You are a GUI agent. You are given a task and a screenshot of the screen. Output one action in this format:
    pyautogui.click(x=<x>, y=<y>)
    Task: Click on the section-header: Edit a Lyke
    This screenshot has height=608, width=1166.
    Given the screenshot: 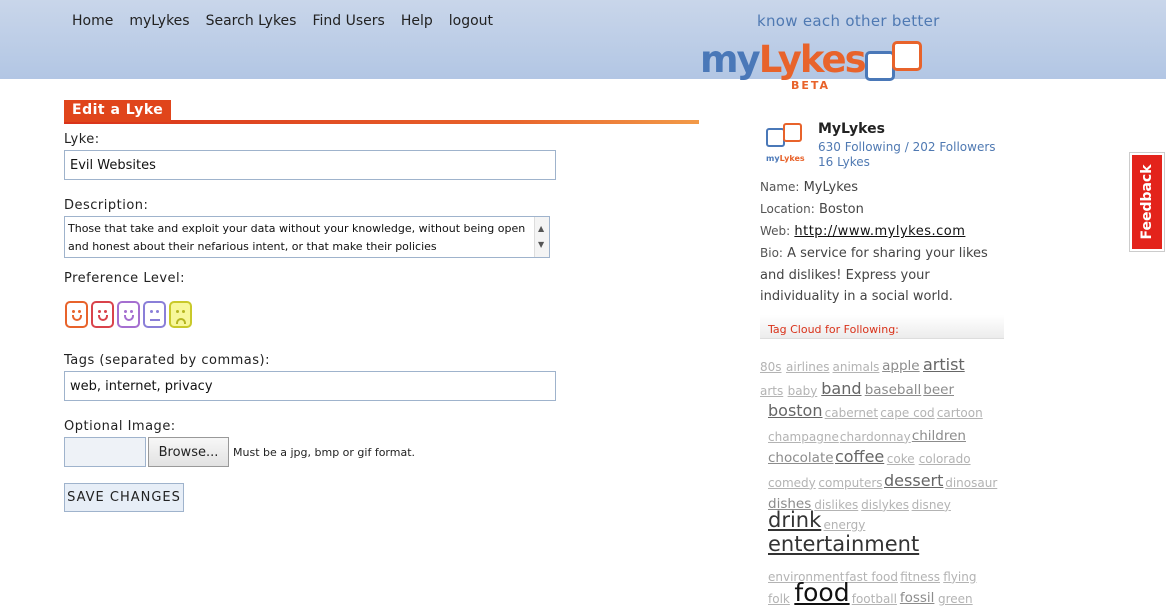 What is the action you would take?
    pyautogui.click(x=381, y=112)
    